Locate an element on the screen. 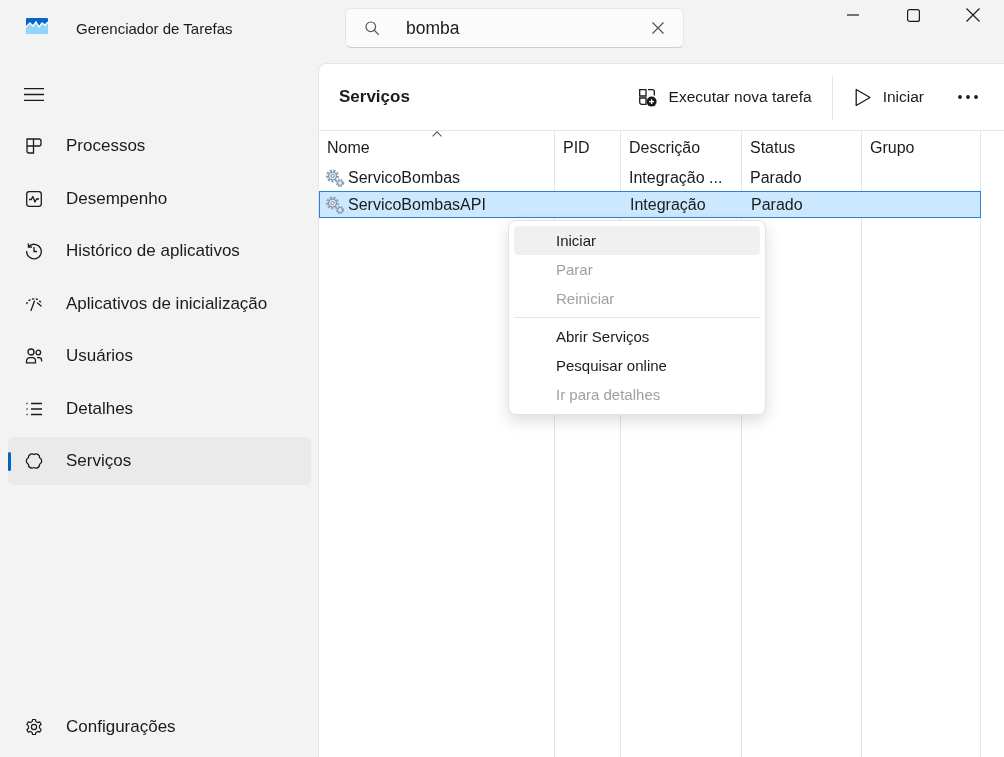 The height and width of the screenshot is (757, 1004). nav-item: Usuários is located at coordinates (159, 356).